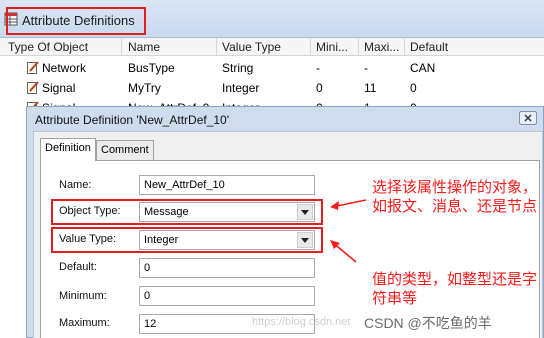  Describe the element at coordinates (88, 239) in the screenshot. I see `value-type-label: Value Type:` at that location.